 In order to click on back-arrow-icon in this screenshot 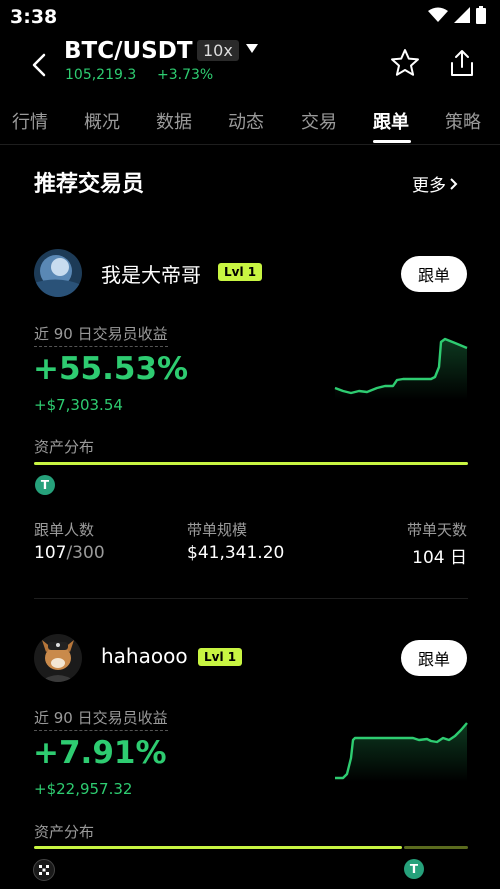, I will do `click(40, 65)`.